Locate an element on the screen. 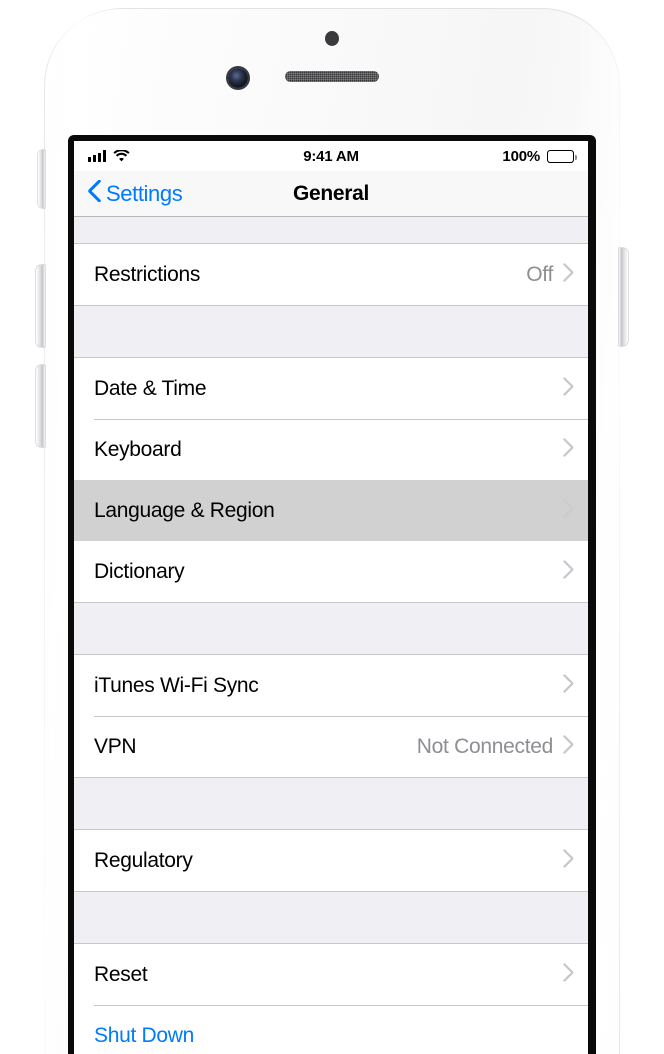 This screenshot has height=1054, width=664. list-item-label: Shut Down is located at coordinates (144, 1035).